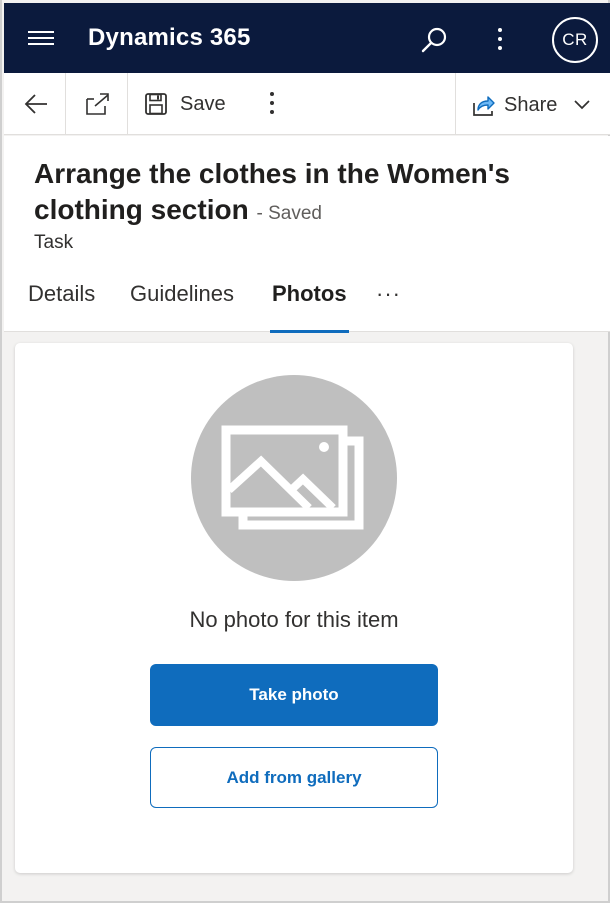  Describe the element at coordinates (434, 41) in the screenshot. I see `search-icon` at that location.